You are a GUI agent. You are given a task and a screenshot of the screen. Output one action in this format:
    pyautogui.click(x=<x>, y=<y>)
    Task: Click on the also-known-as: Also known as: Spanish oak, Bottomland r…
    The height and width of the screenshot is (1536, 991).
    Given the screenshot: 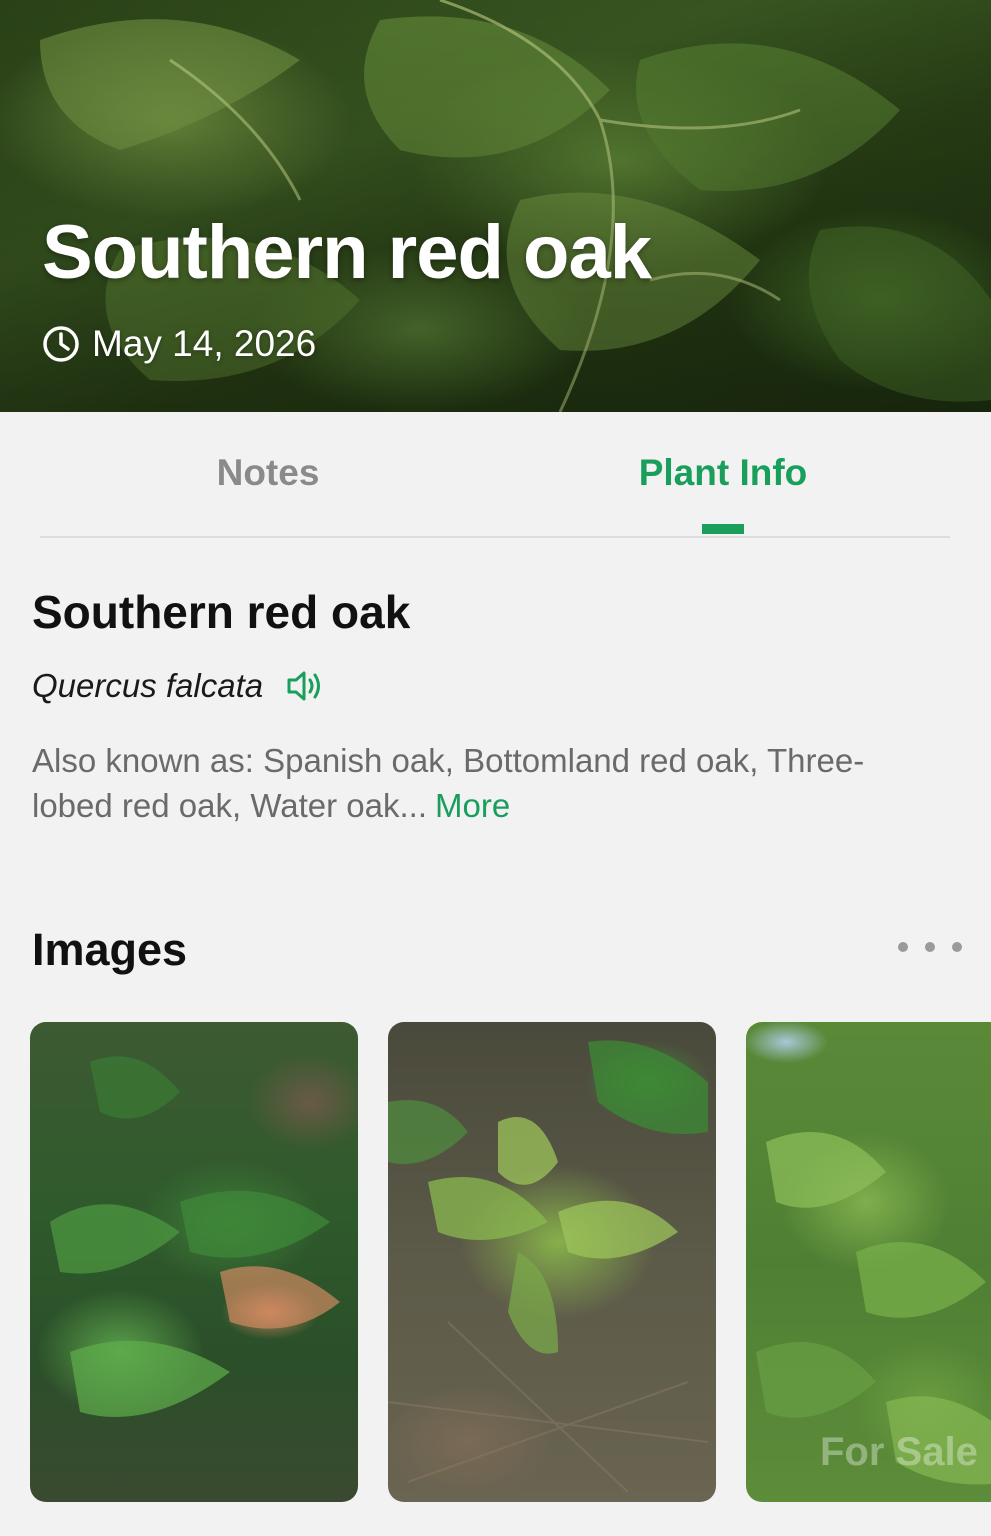 What is the action you would take?
    pyautogui.click(x=482, y=783)
    